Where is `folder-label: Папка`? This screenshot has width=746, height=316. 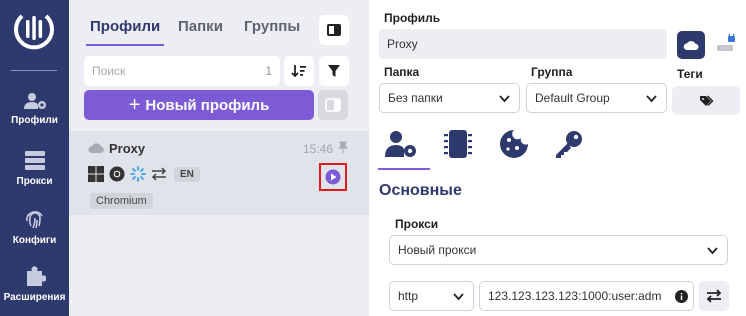 folder-label: Папка is located at coordinates (402, 72).